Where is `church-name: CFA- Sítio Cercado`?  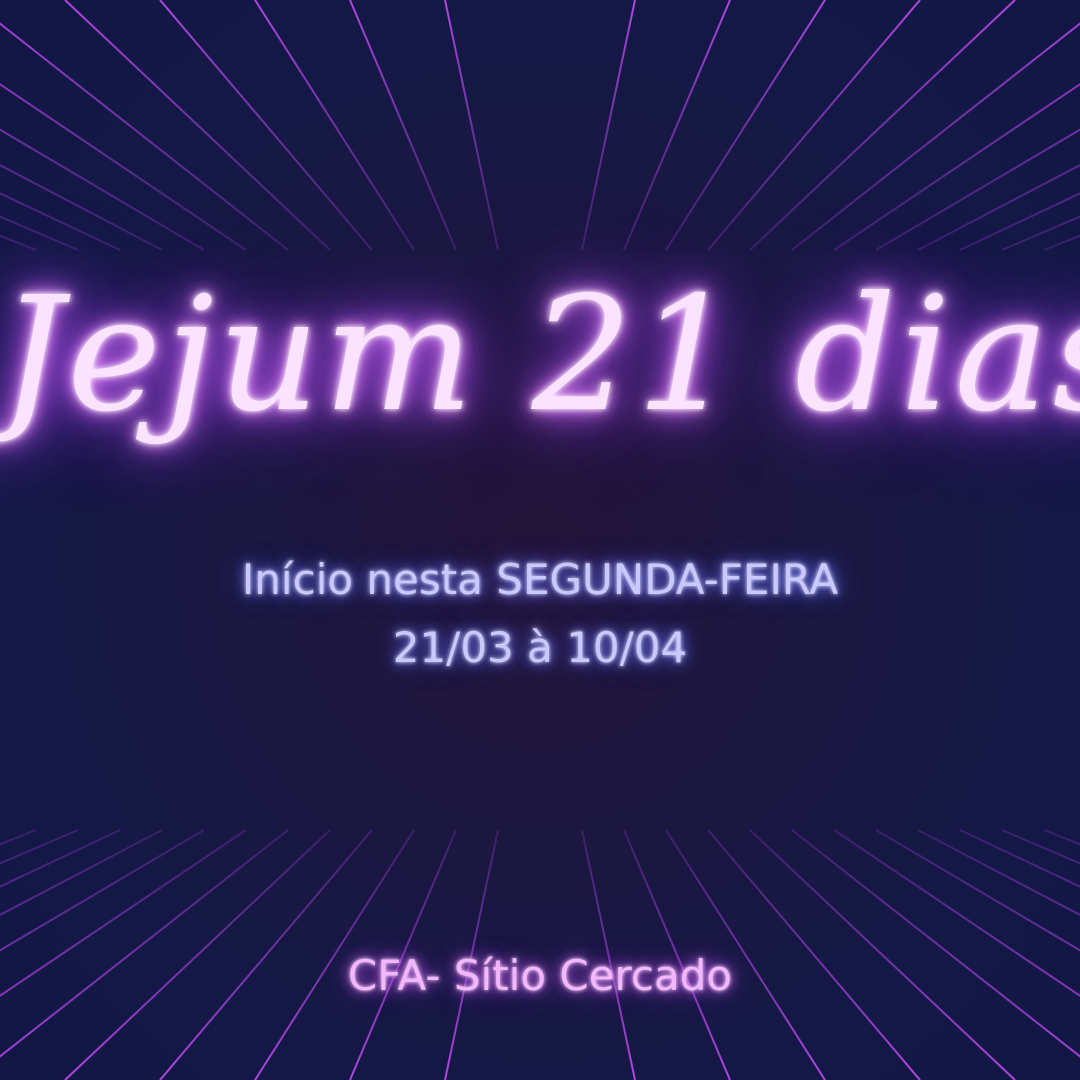
church-name: CFA- Sítio Cercado is located at coordinates (540, 975).